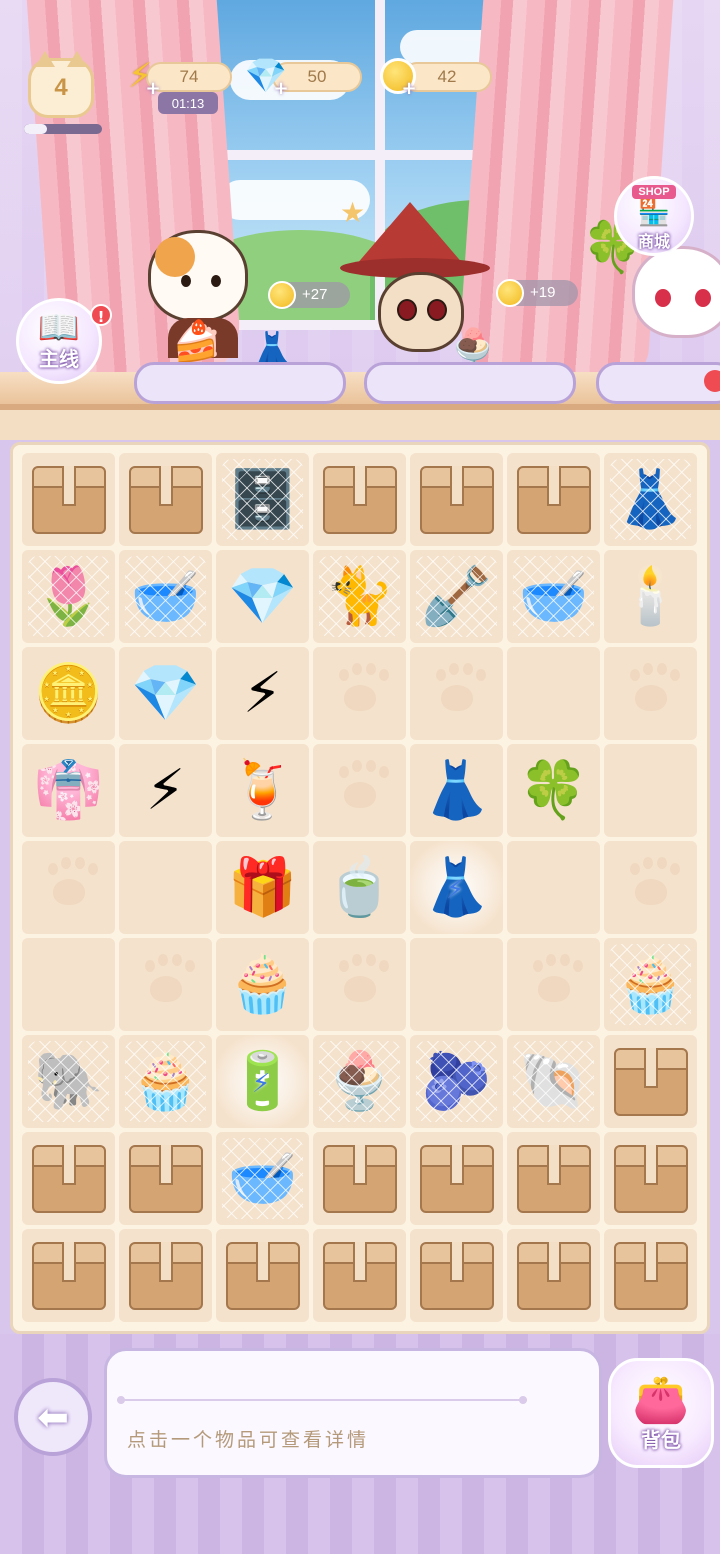 The width and height of the screenshot is (720, 1554). I want to click on board-cell: 🍹, so click(262, 790).